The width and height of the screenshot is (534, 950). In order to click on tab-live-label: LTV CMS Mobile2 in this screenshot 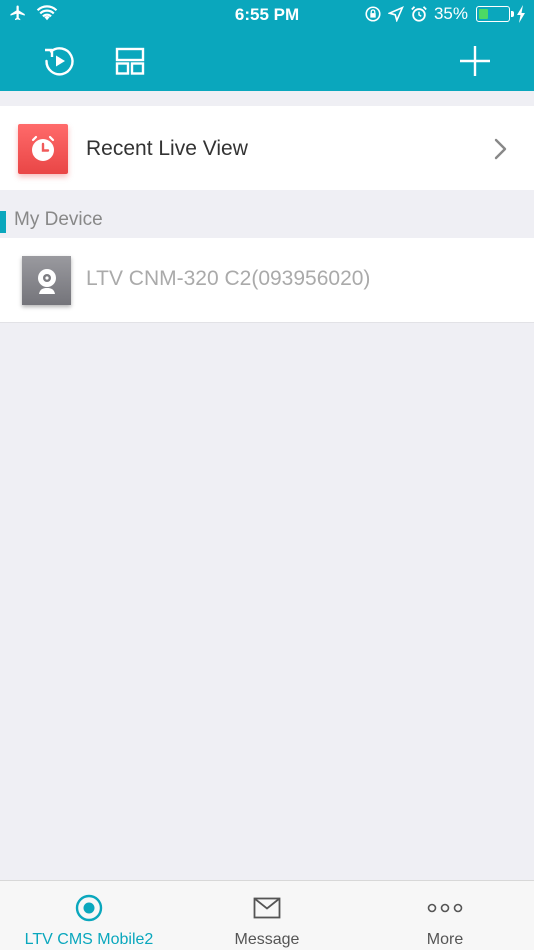, I will do `click(89, 939)`.